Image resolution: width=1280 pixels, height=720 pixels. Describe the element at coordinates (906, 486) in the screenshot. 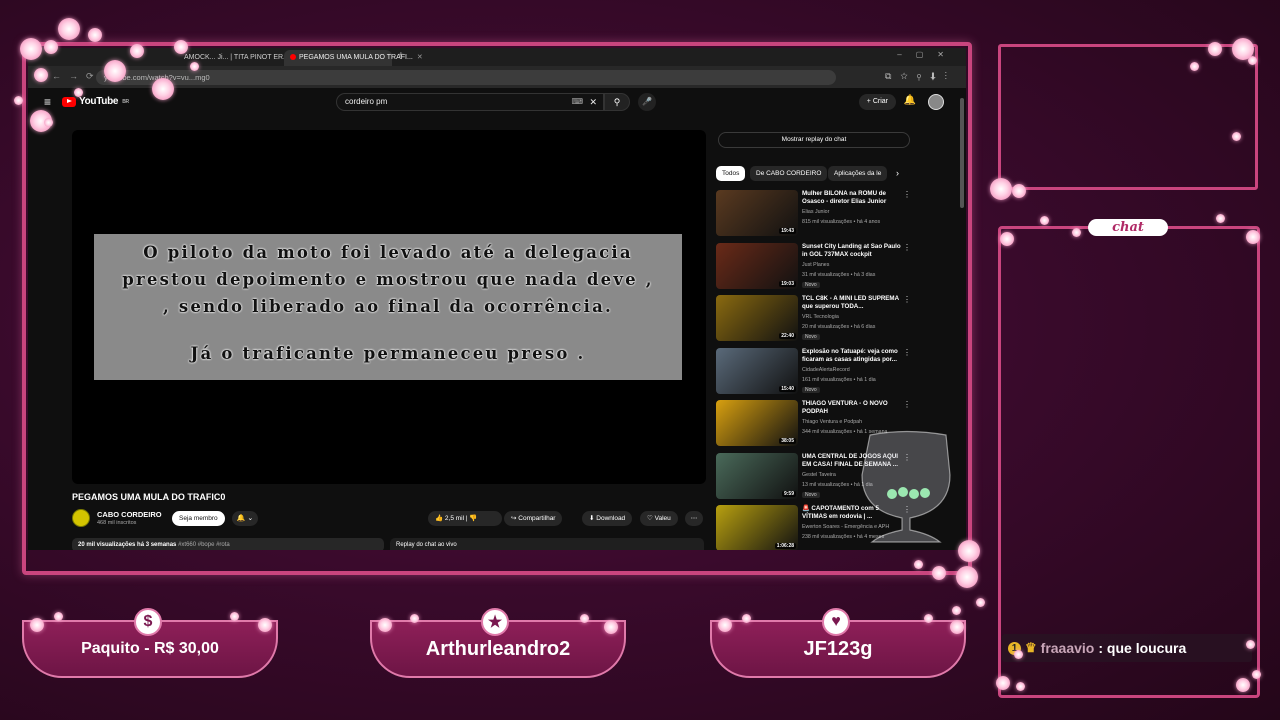

I see `goblet-decoration` at that location.